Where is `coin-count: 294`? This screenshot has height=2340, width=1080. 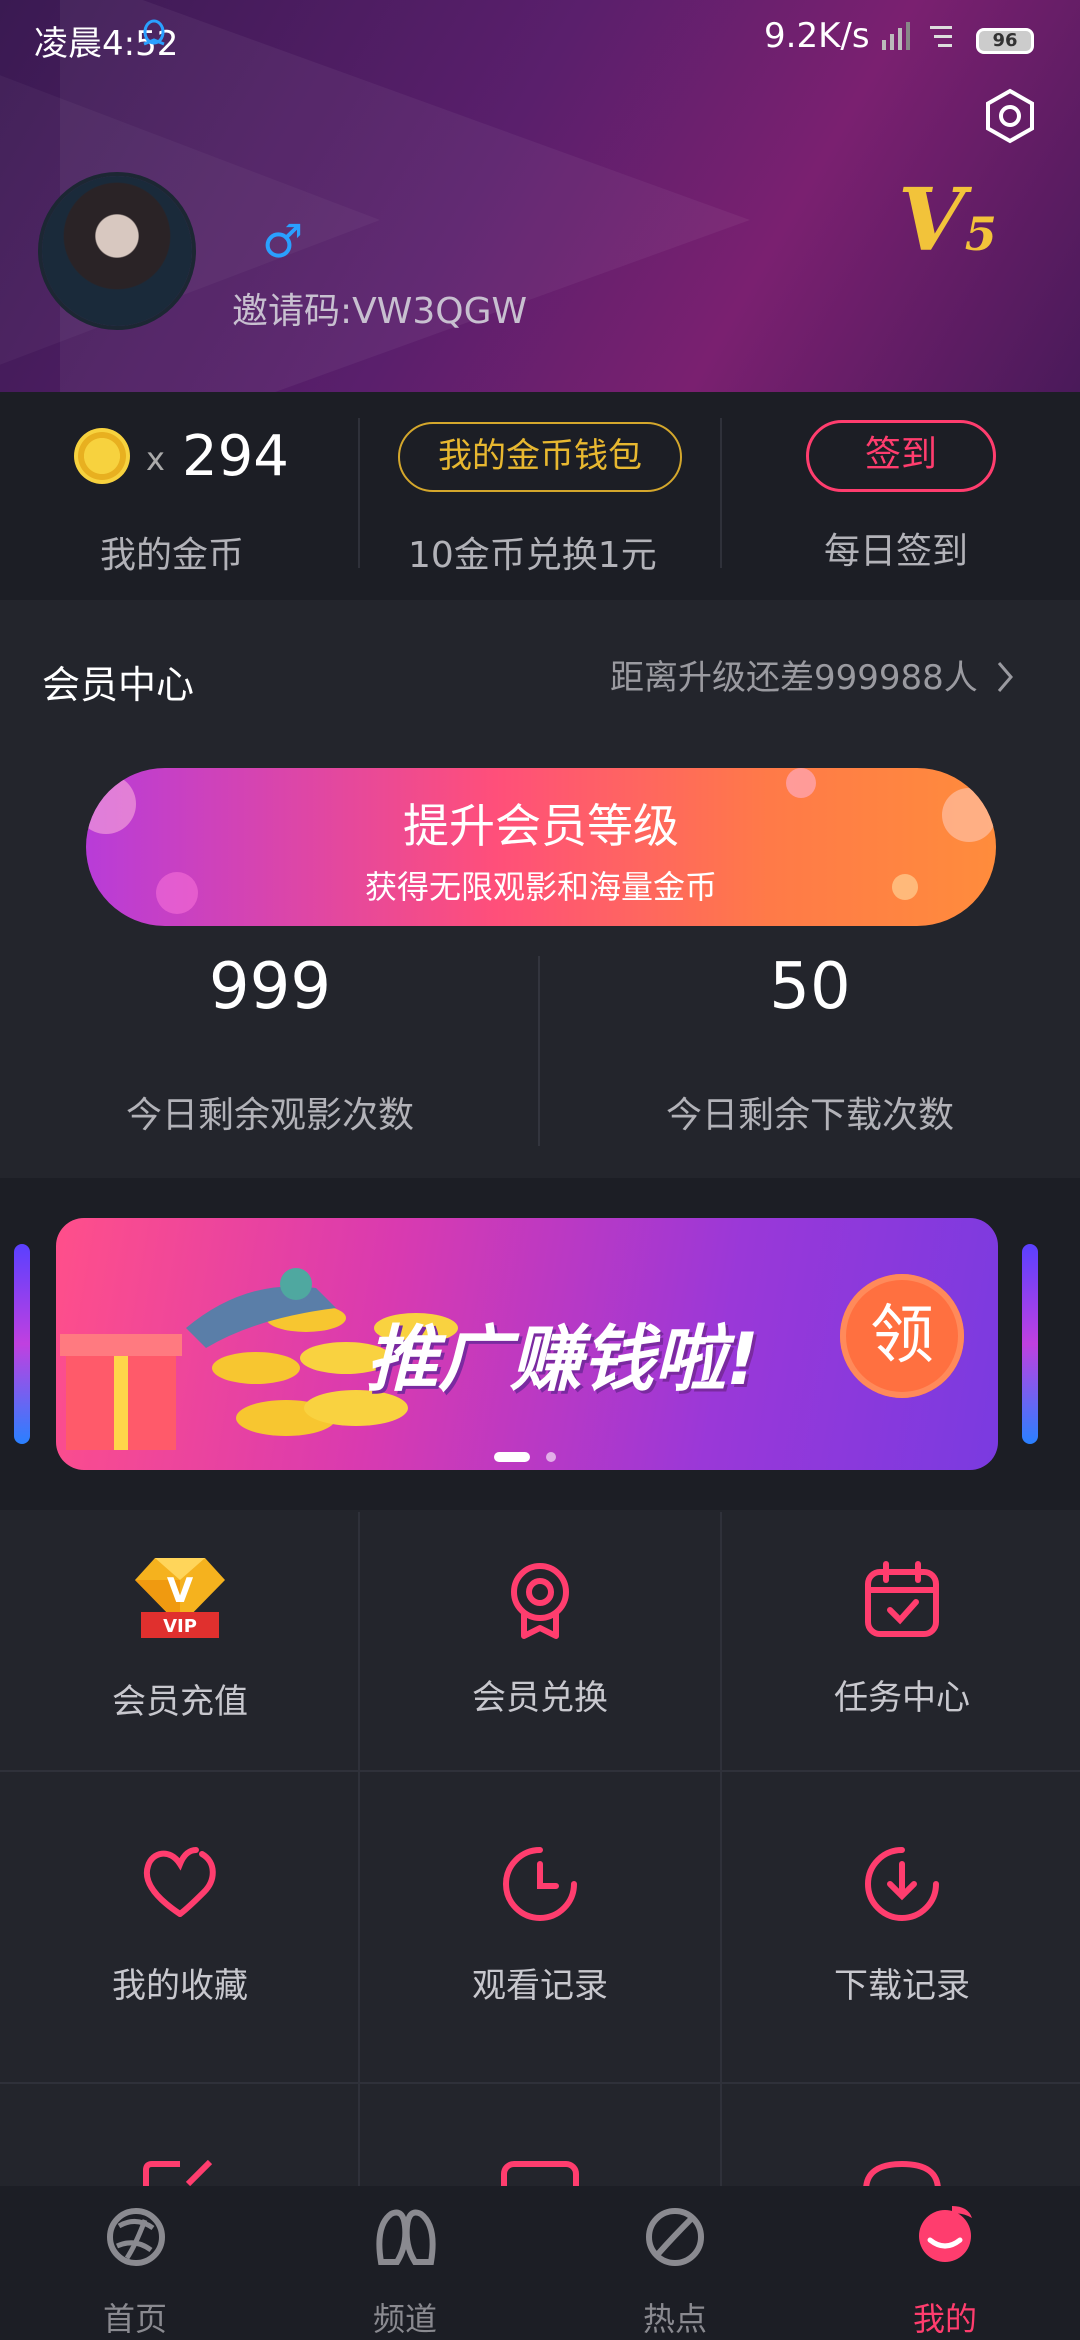 coin-count: 294 is located at coordinates (235, 456).